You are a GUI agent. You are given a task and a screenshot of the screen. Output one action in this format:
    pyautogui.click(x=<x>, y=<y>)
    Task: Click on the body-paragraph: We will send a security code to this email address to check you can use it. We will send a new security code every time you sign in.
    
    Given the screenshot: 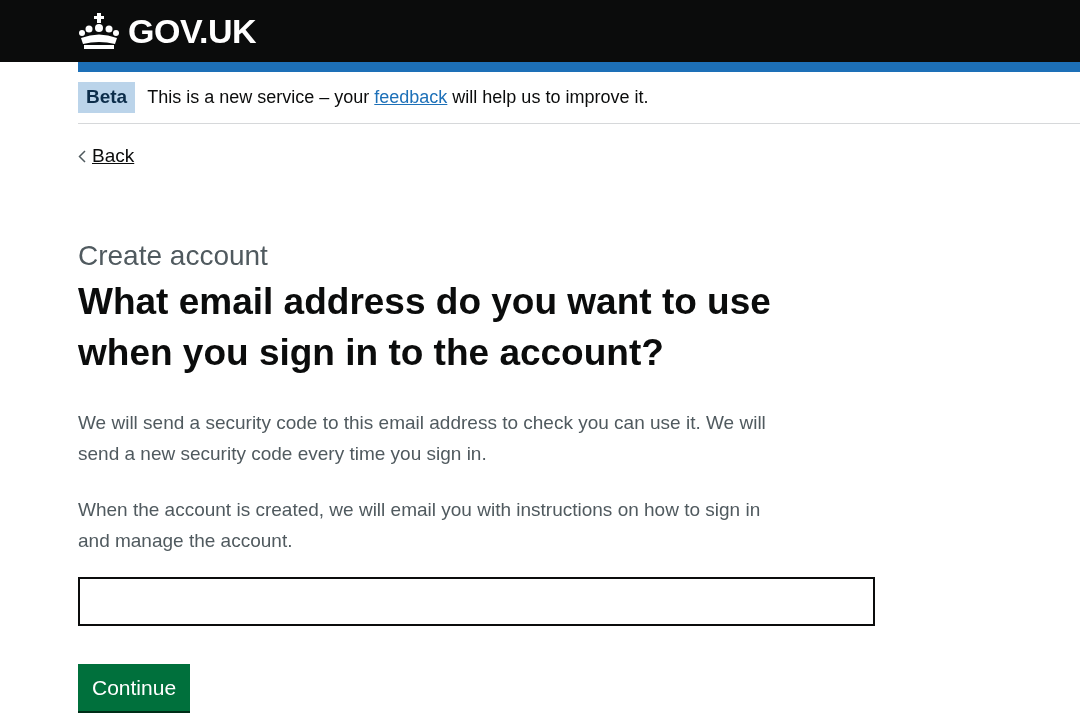 What is the action you would take?
    pyautogui.click(x=422, y=438)
    